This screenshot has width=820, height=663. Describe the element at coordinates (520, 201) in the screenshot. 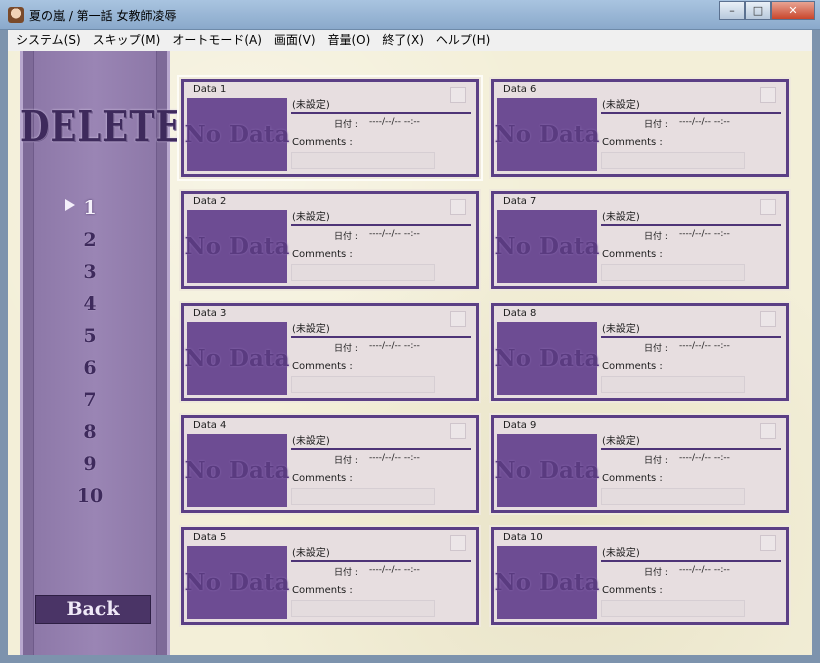

I see `slot-name: Data 7` at that location.